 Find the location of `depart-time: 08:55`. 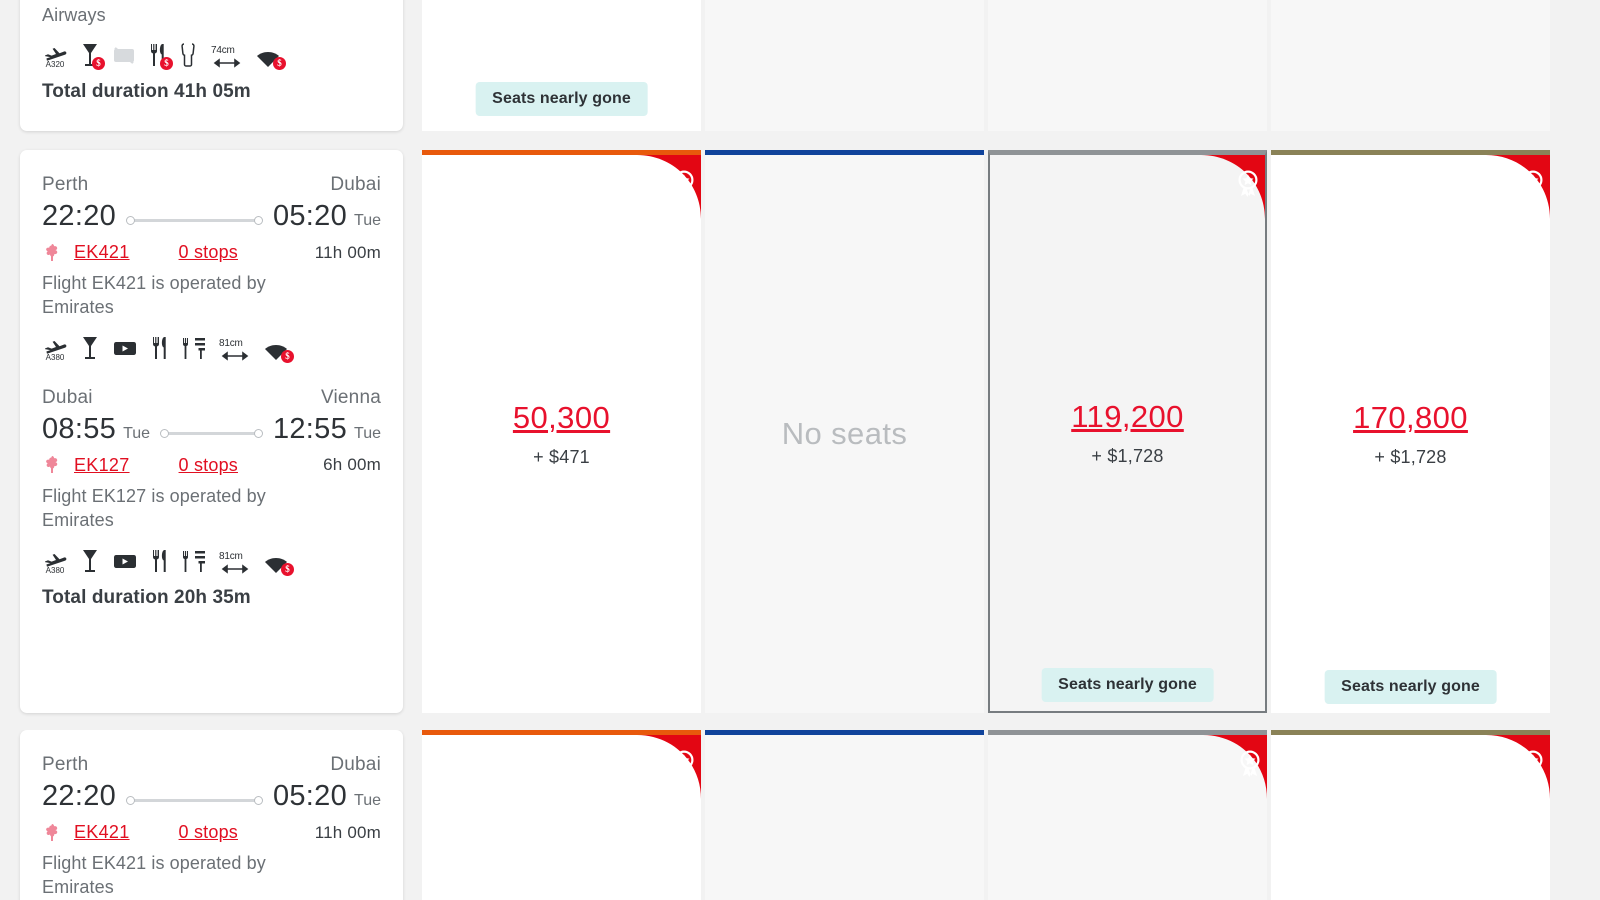

depart-time: 08:55 is located at coordinates (79, 428).